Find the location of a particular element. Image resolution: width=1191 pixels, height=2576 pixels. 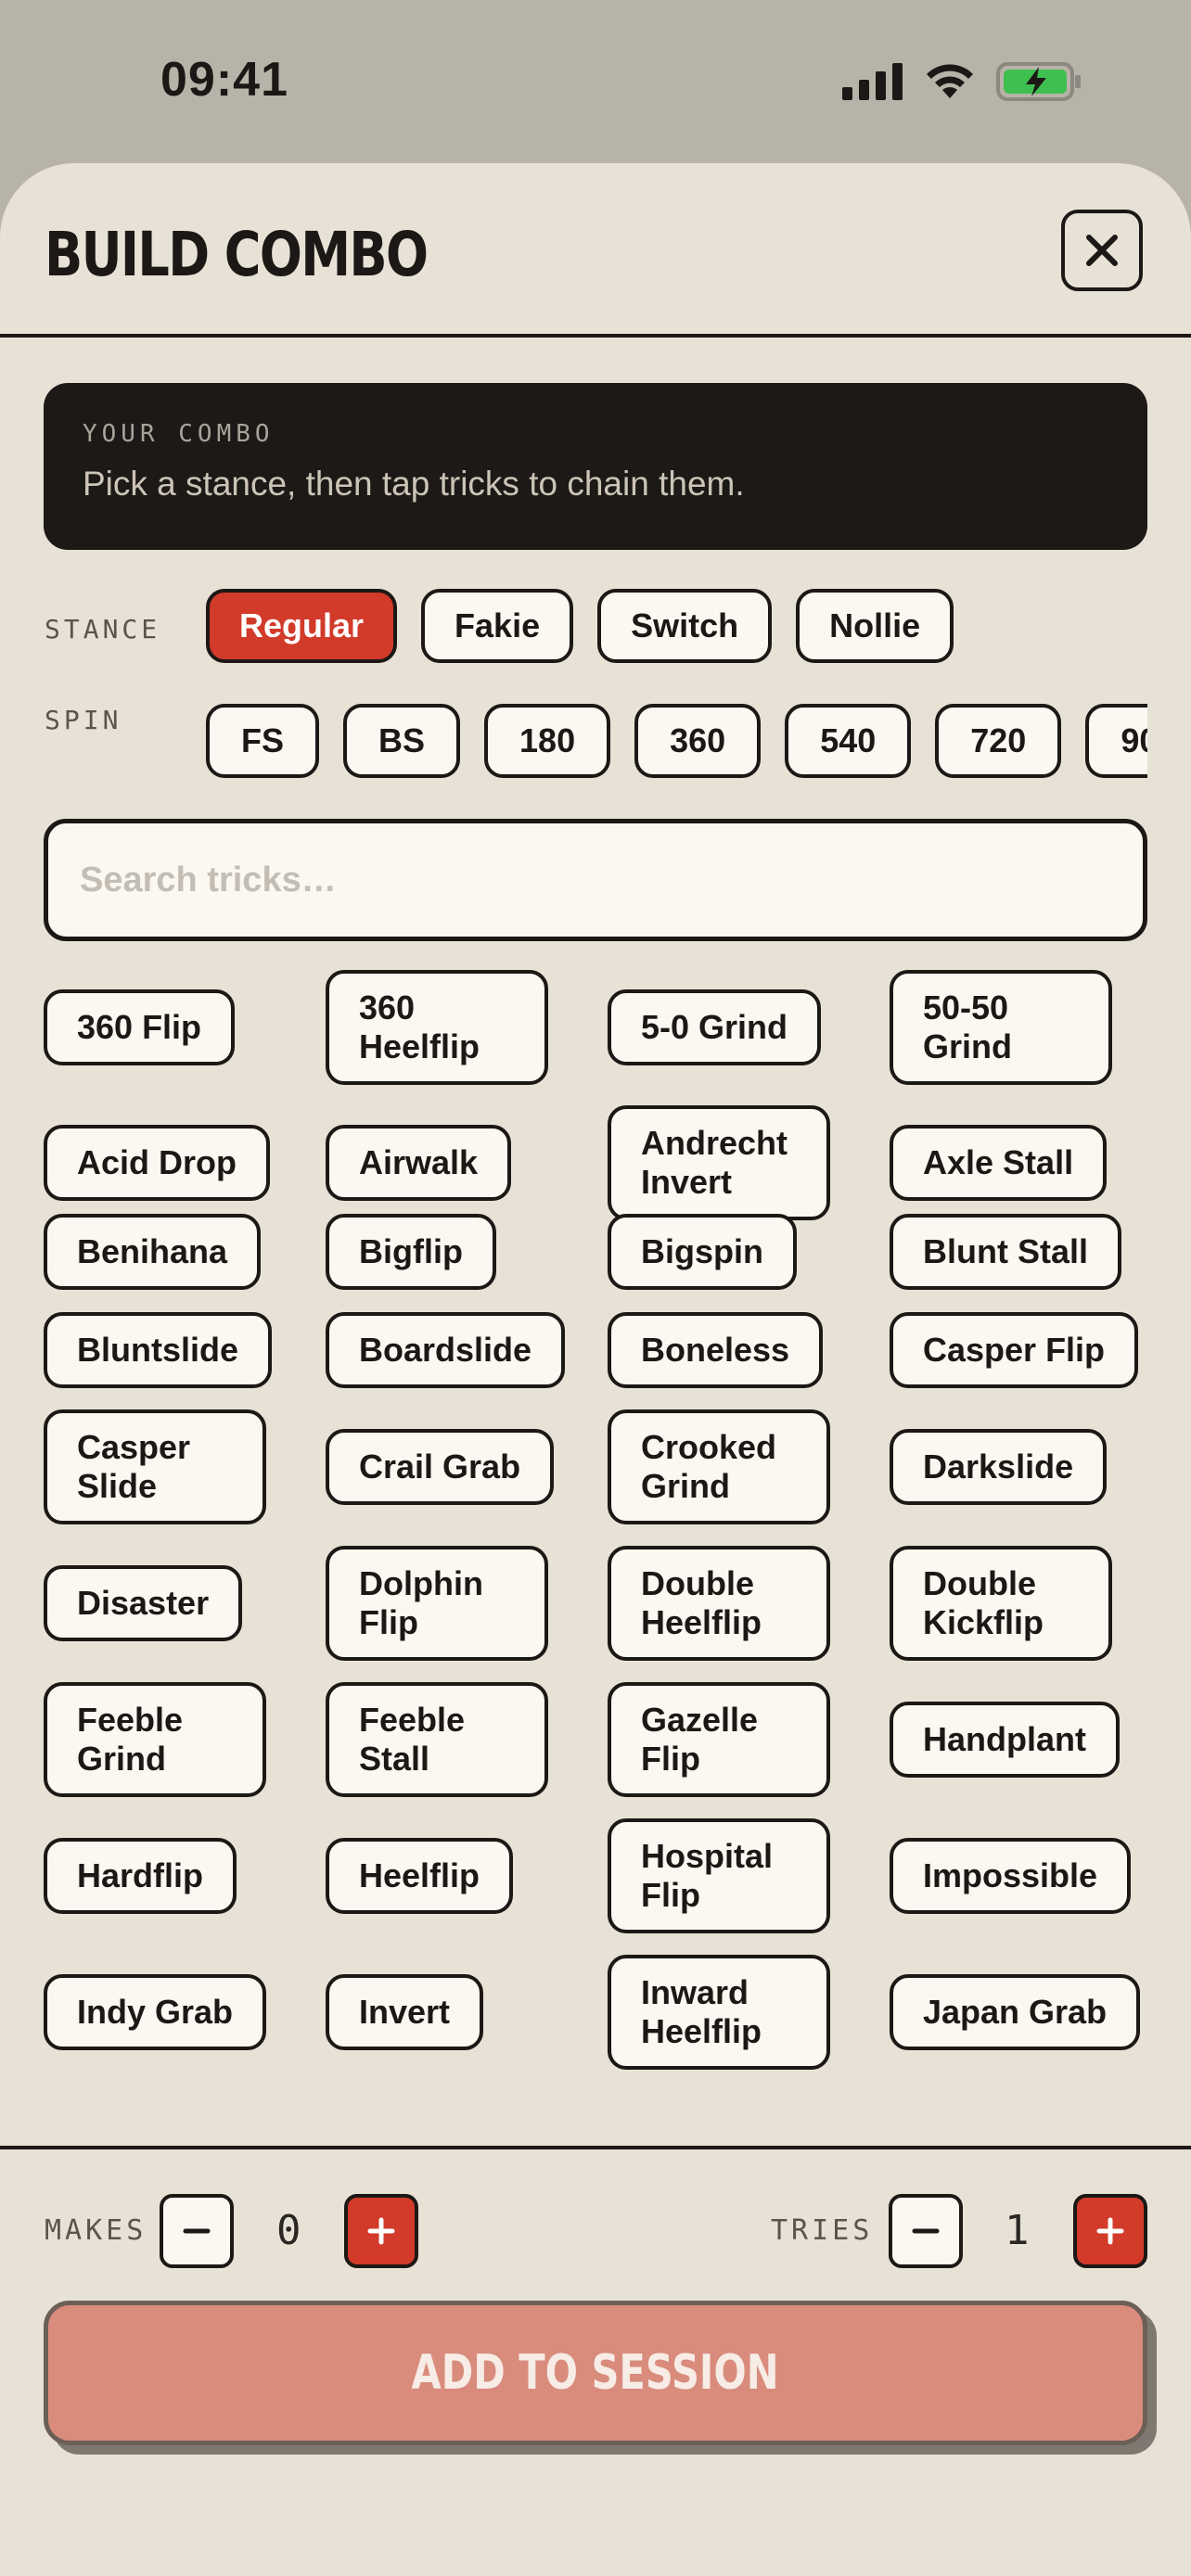

page-title: BUILD COMBO is located at coordinates (237, 254).